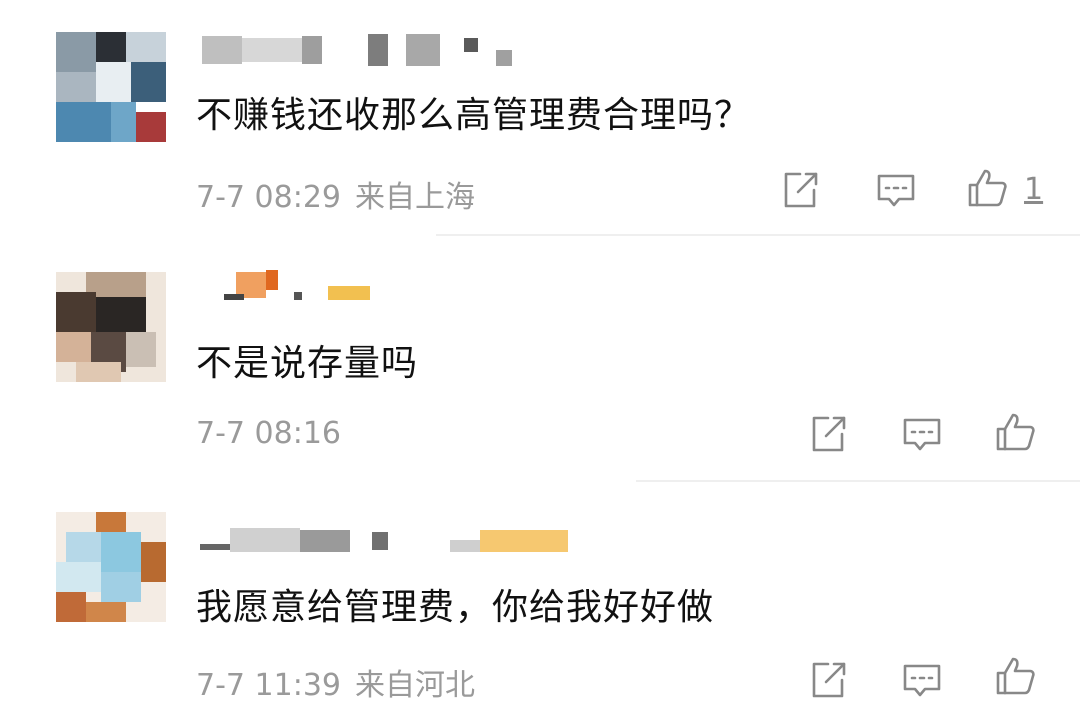 Image resolution: width=1080 pixels, height=704 pixels. I want to click on comment-text: 不赚钱还收那么高管理费合理吗？, so click(474, 115).